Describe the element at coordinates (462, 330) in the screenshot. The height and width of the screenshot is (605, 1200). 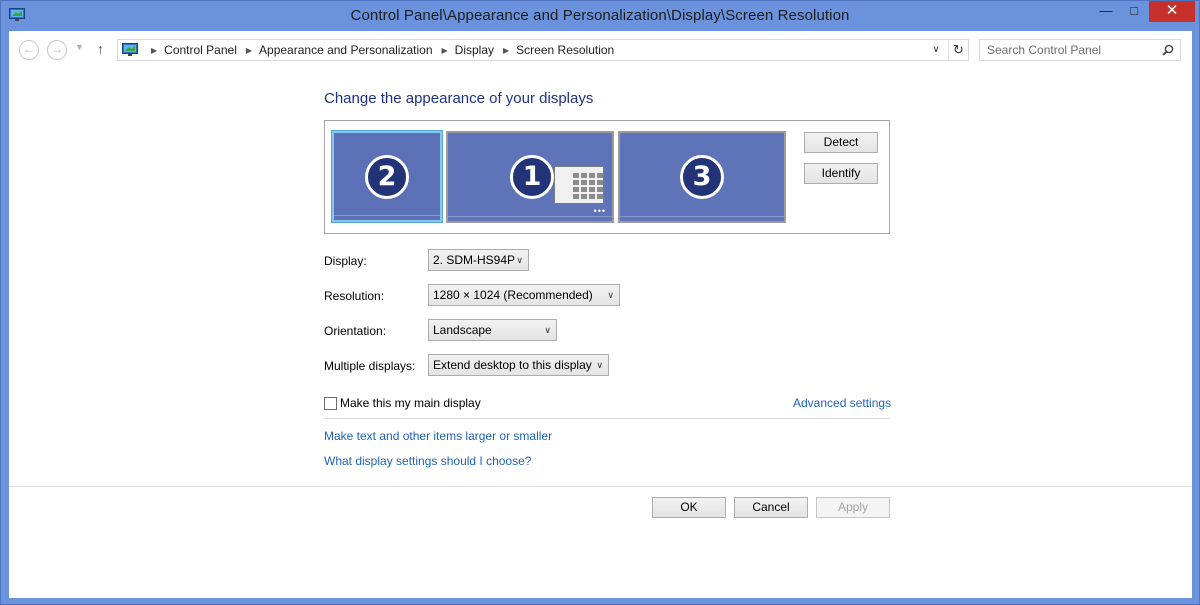
I see `orientation-select-value: Landscape` at that location.